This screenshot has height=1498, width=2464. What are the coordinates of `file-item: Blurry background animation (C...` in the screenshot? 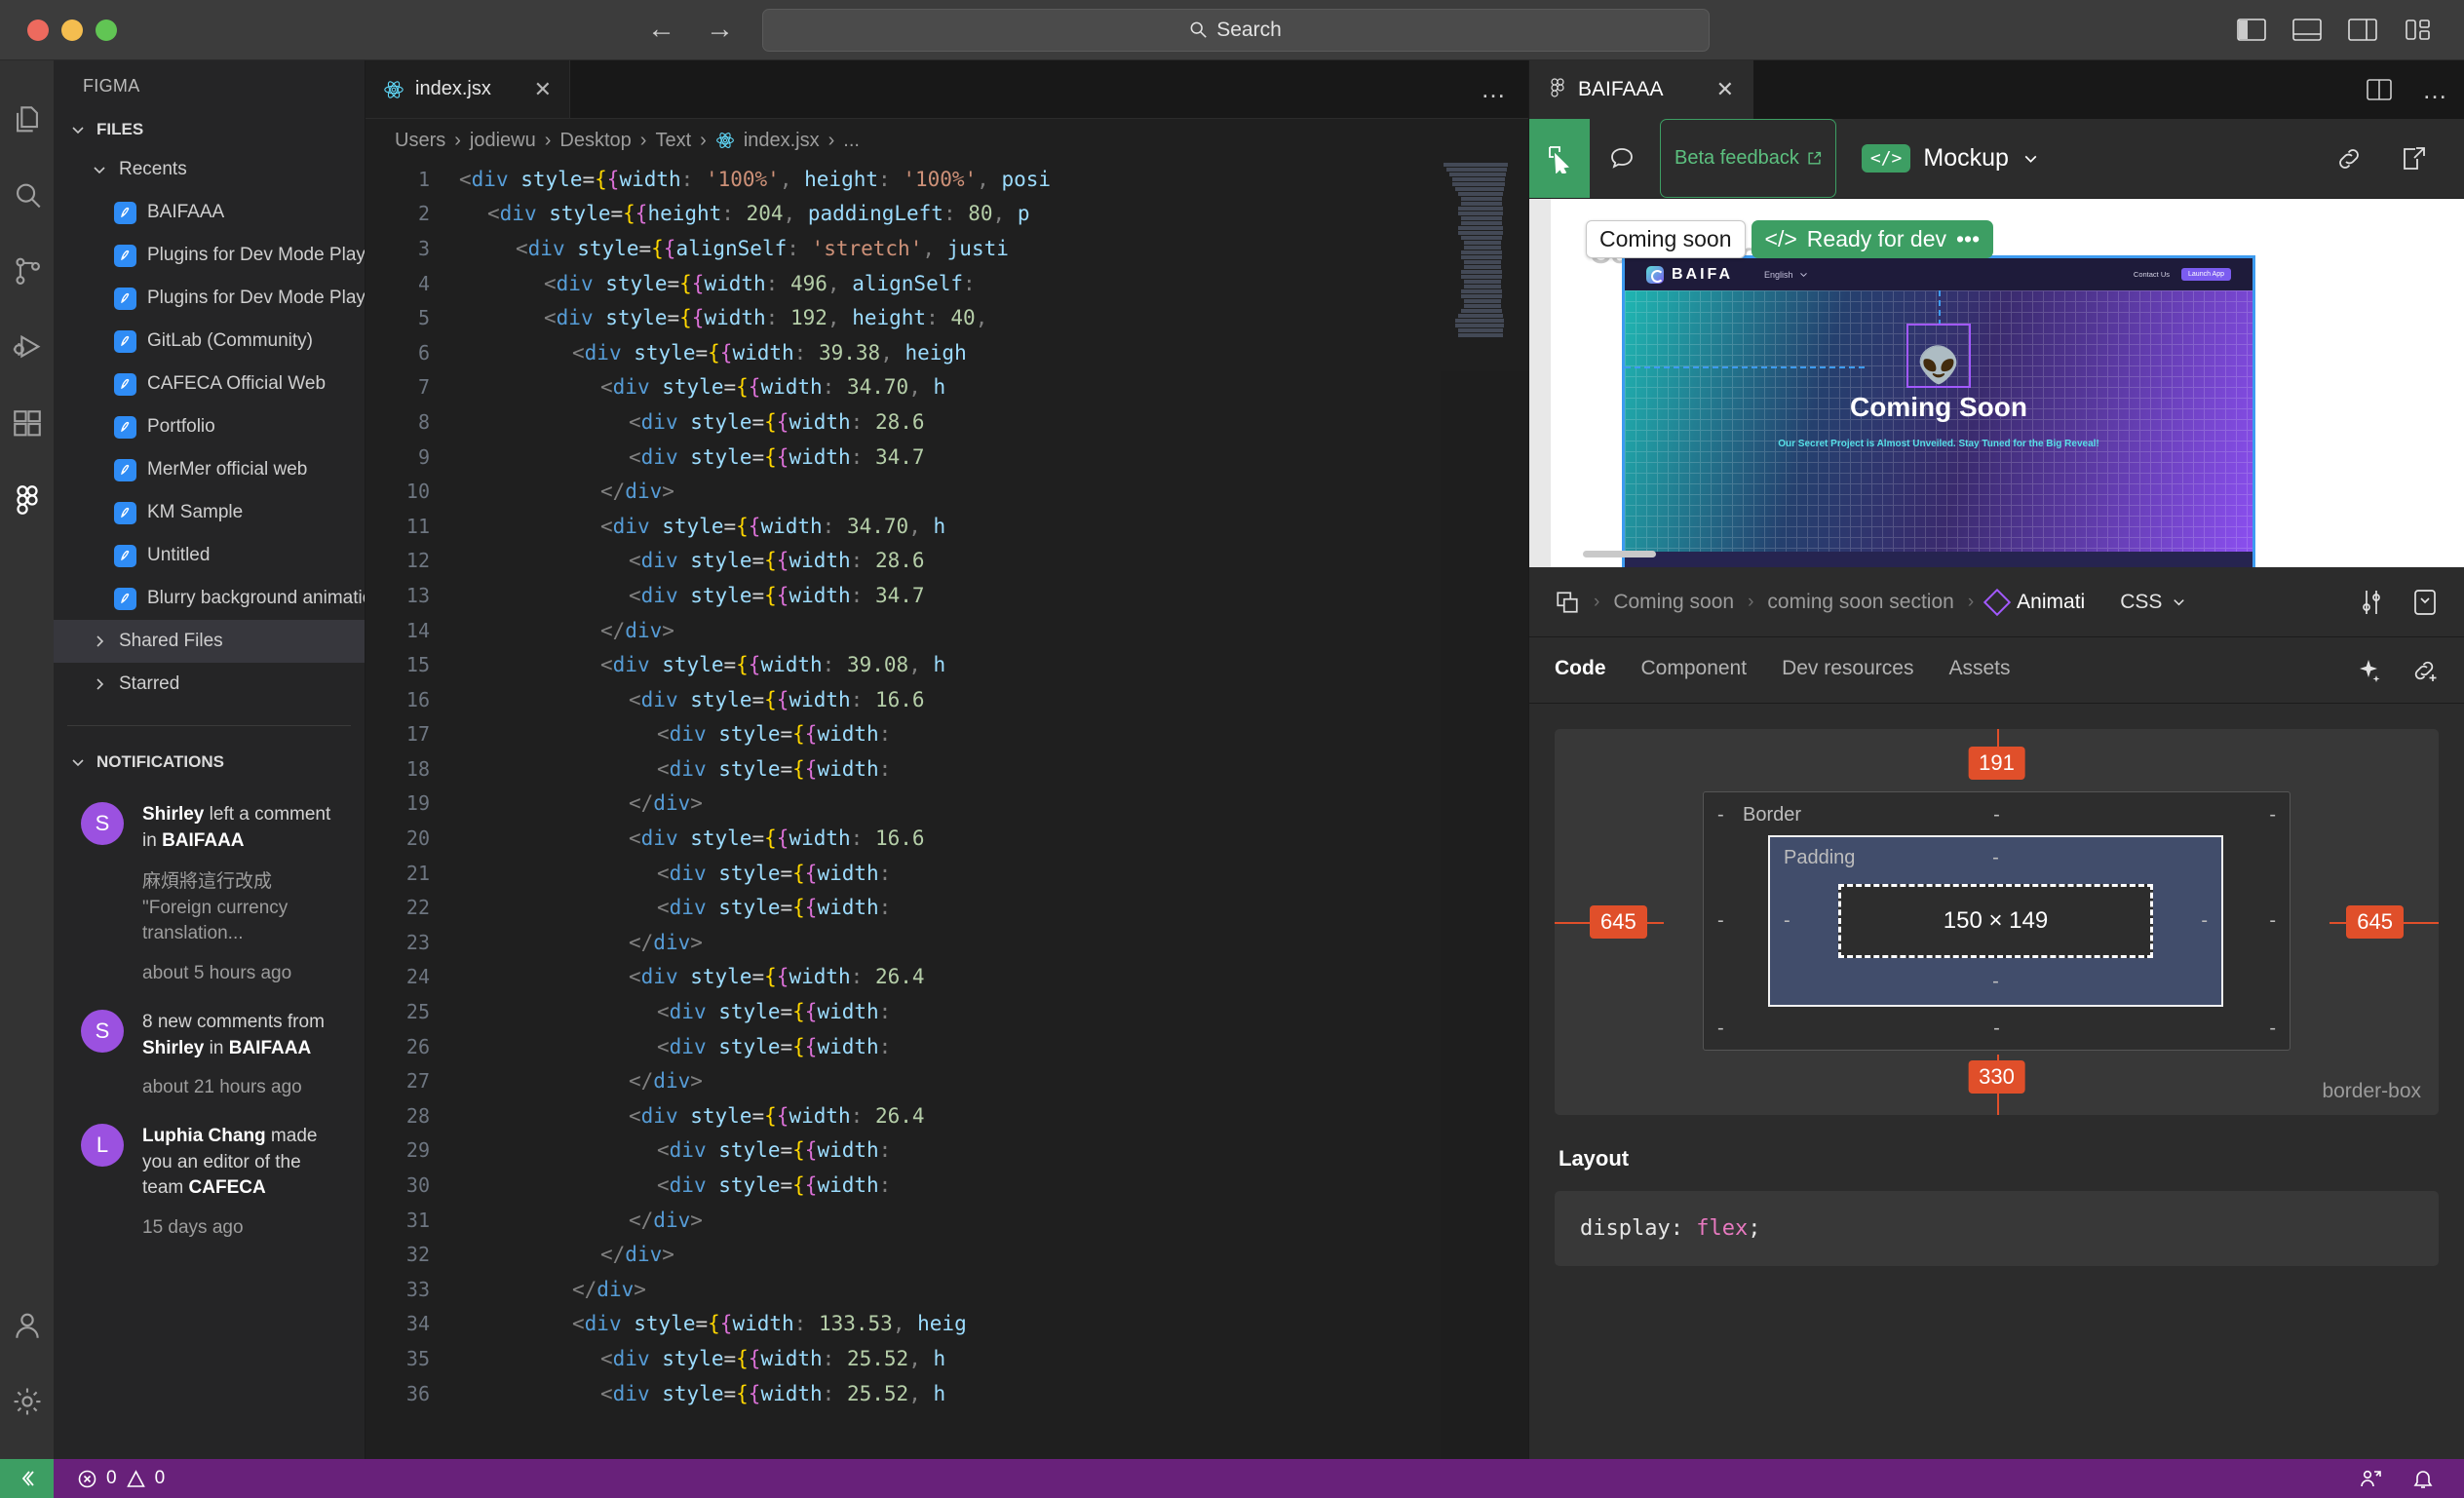 It's located at (209, 598).